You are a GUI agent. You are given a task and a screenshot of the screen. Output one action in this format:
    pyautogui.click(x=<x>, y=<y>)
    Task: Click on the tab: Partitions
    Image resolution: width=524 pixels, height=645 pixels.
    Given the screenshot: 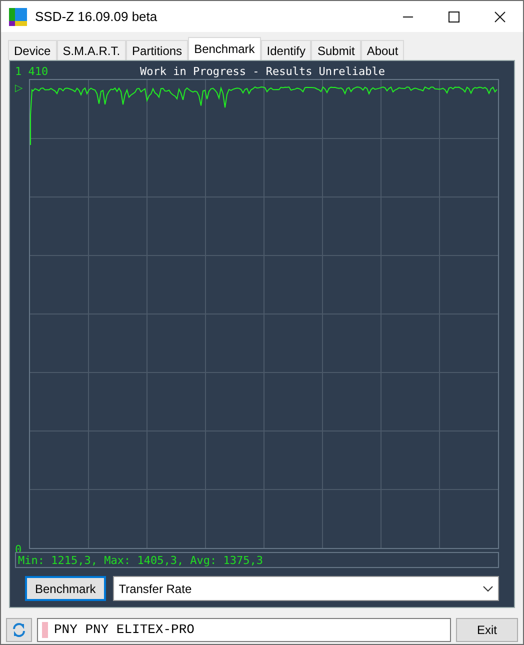 What is the action you would take?
    pyautogui.click(x=157, y=50)
    